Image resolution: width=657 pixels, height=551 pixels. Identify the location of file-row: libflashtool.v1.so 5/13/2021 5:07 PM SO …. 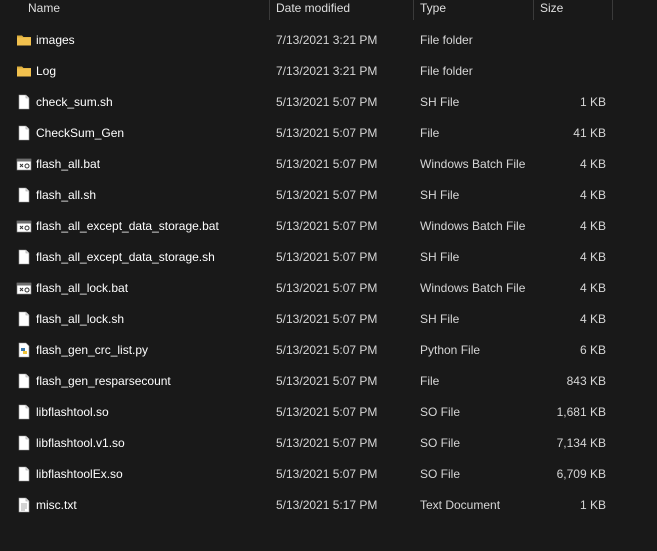
(328, 443).